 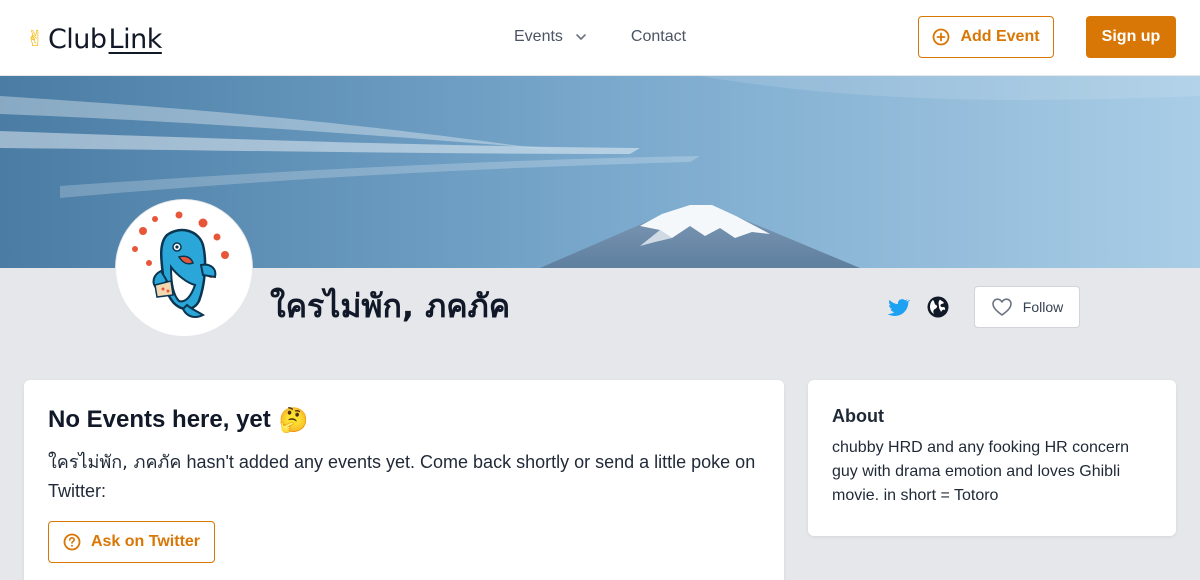 I want to click on question-circle-icon, so click(x=72, y=542).